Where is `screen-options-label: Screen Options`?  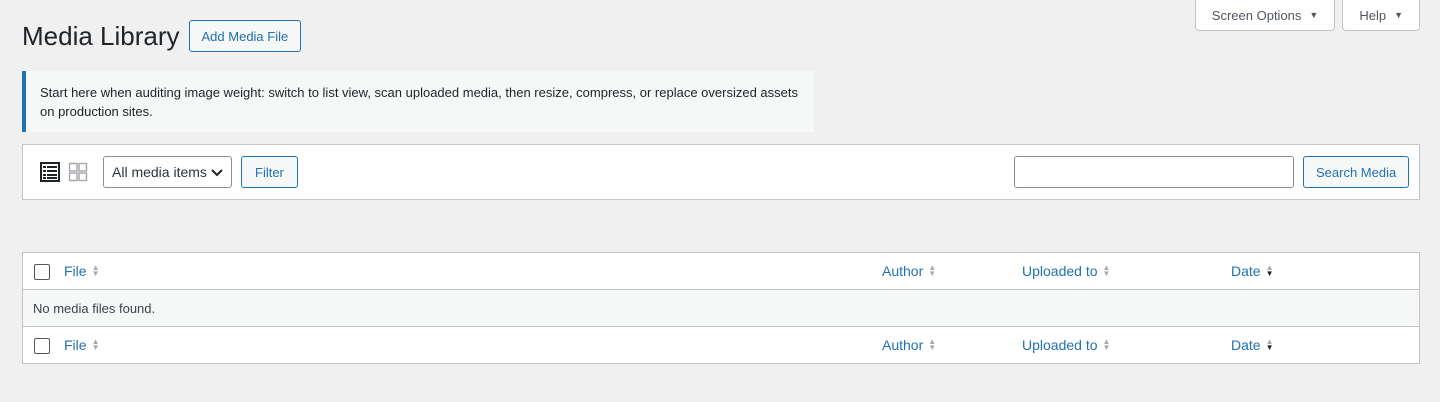
screen-options-label: Screen Options is located at coordinates (1256, 15).